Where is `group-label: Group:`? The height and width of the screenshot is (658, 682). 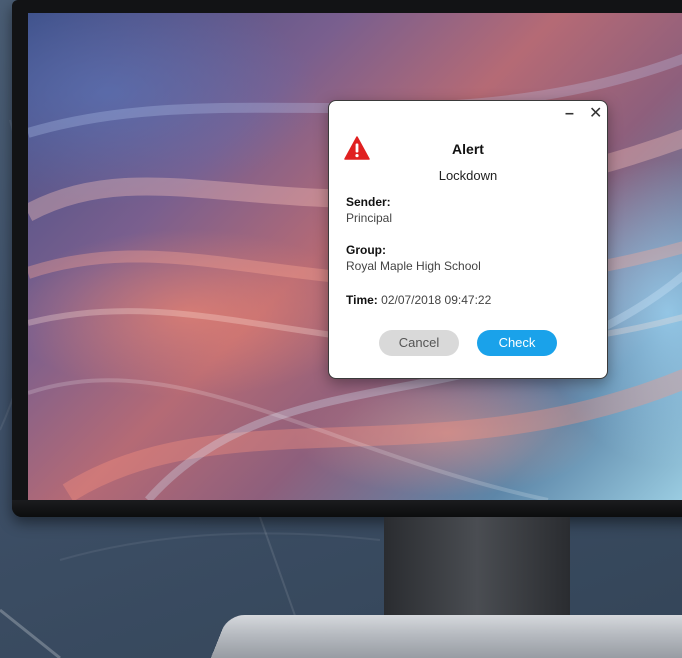 group-label: Group: is located at coordinates (366, 250).